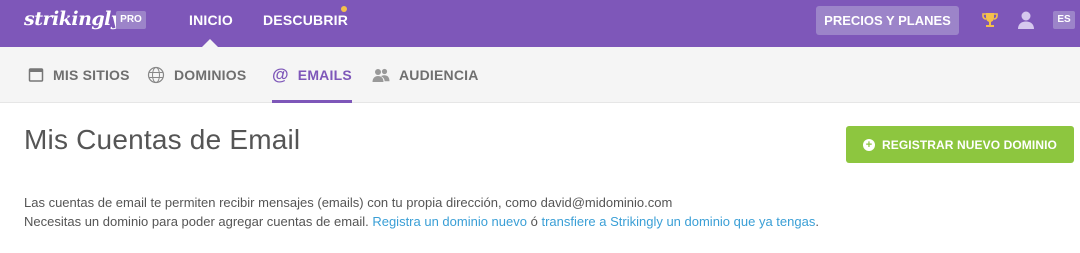  I want to click on register-new-domain-button: + REGISTRAR NUEVO DOMINIO, so click(960, 144).